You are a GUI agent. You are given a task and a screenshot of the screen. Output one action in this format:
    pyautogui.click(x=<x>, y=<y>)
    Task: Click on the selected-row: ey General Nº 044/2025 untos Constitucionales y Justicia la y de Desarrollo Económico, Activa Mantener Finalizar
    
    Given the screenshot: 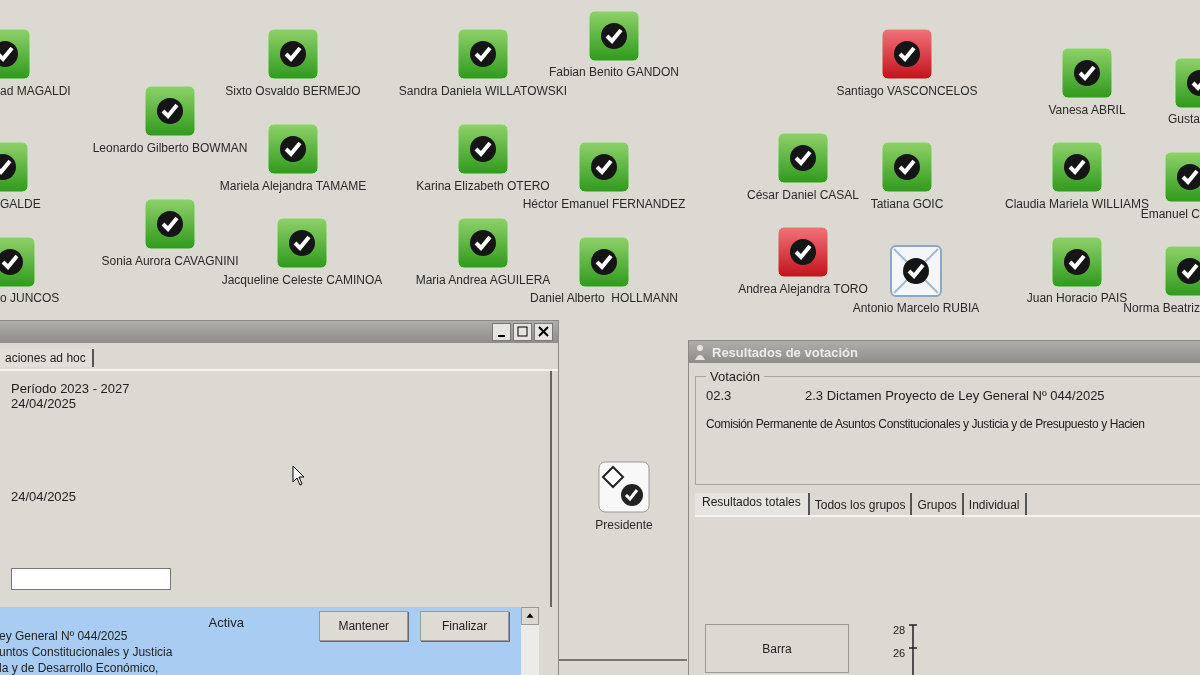 What is the action you would take?
    pyautogui.click(x=260, y=641)
    